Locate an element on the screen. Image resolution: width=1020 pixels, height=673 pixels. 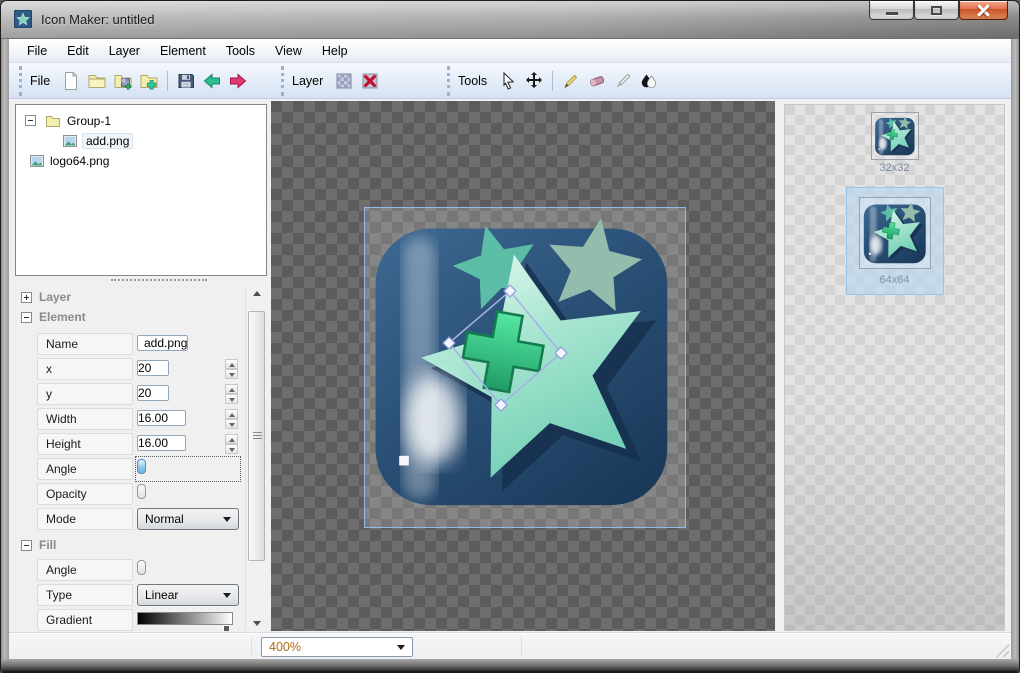
section-layer: Layer is located at coordinates (46, 297).